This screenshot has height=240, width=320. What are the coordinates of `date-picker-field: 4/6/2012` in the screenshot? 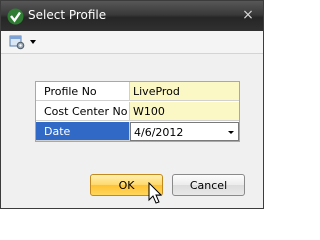 It's located at (184, 131).